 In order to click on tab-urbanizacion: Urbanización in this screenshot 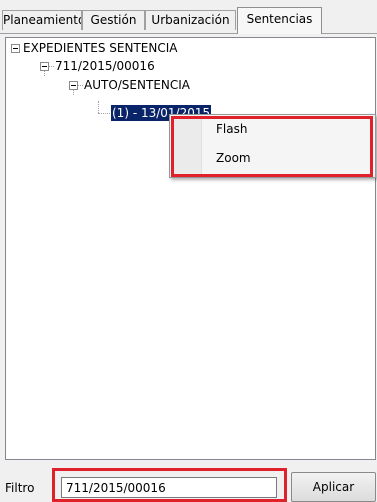, I will do `click(190, 20)`.